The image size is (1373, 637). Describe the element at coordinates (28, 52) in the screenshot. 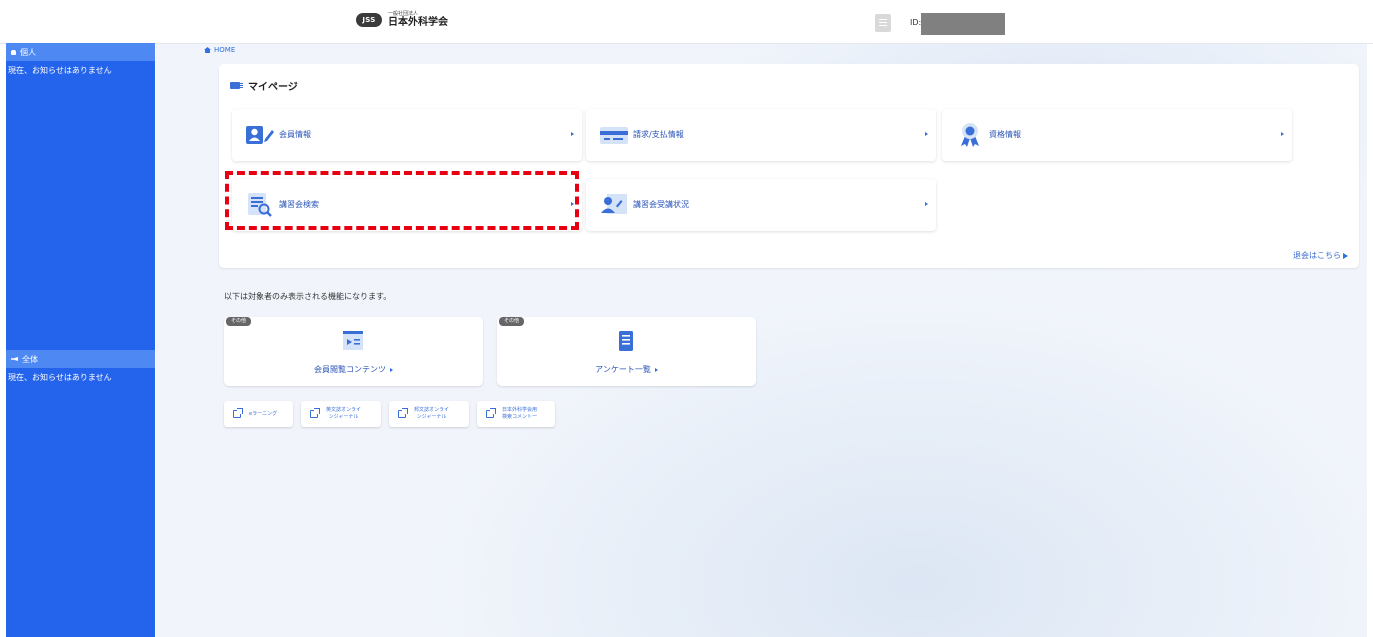

I see `personal-heading-label: 個人` at that location.